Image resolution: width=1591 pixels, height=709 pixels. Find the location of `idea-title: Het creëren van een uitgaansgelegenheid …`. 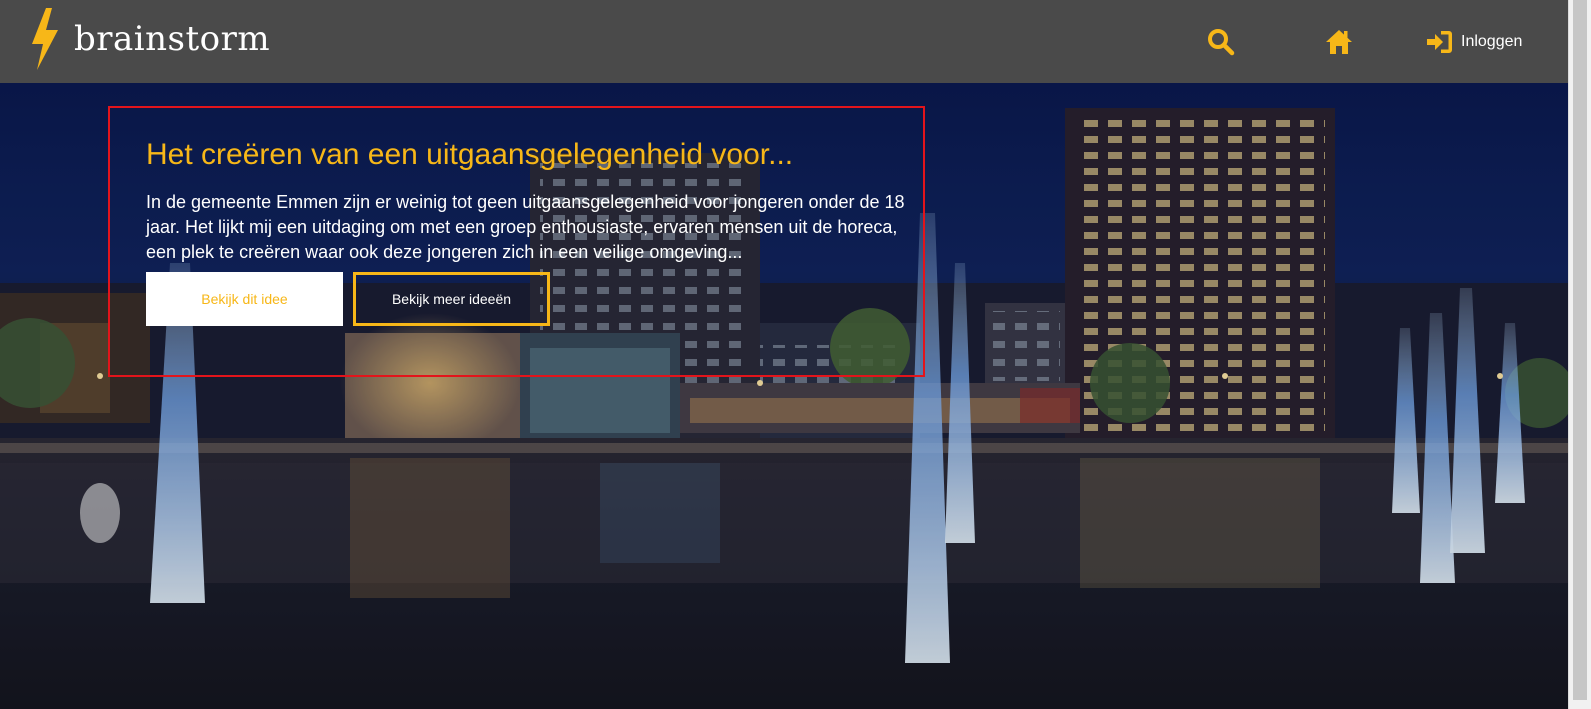

idea-title: Het creëren van een uitgaansgelegenheid … is located at coordinates (470, 154).